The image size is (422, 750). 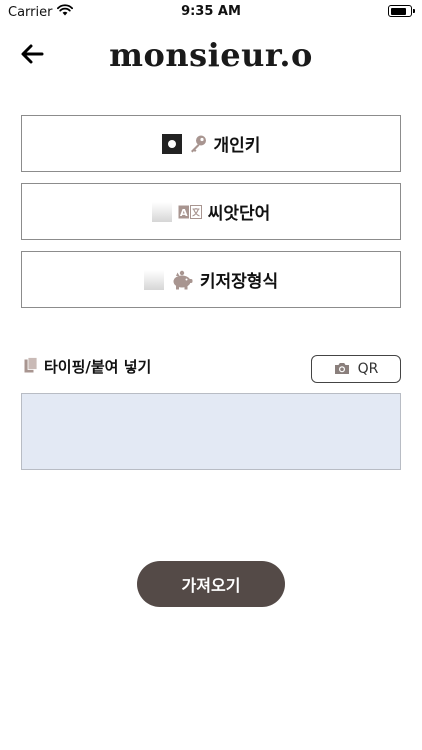 What do you see at coordinates (98, 367) in the screenshot?
I see `input-label: 타이핑/붙여 넣기` at bounding box center [98, 367].